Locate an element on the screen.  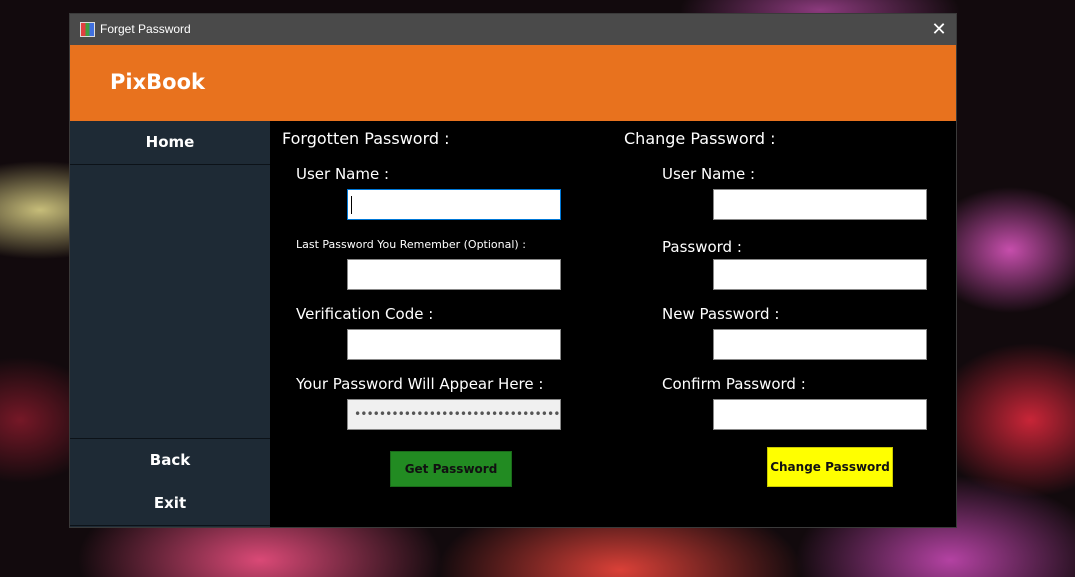
change-password-button: Change Password is located at coordinates (830, 467).